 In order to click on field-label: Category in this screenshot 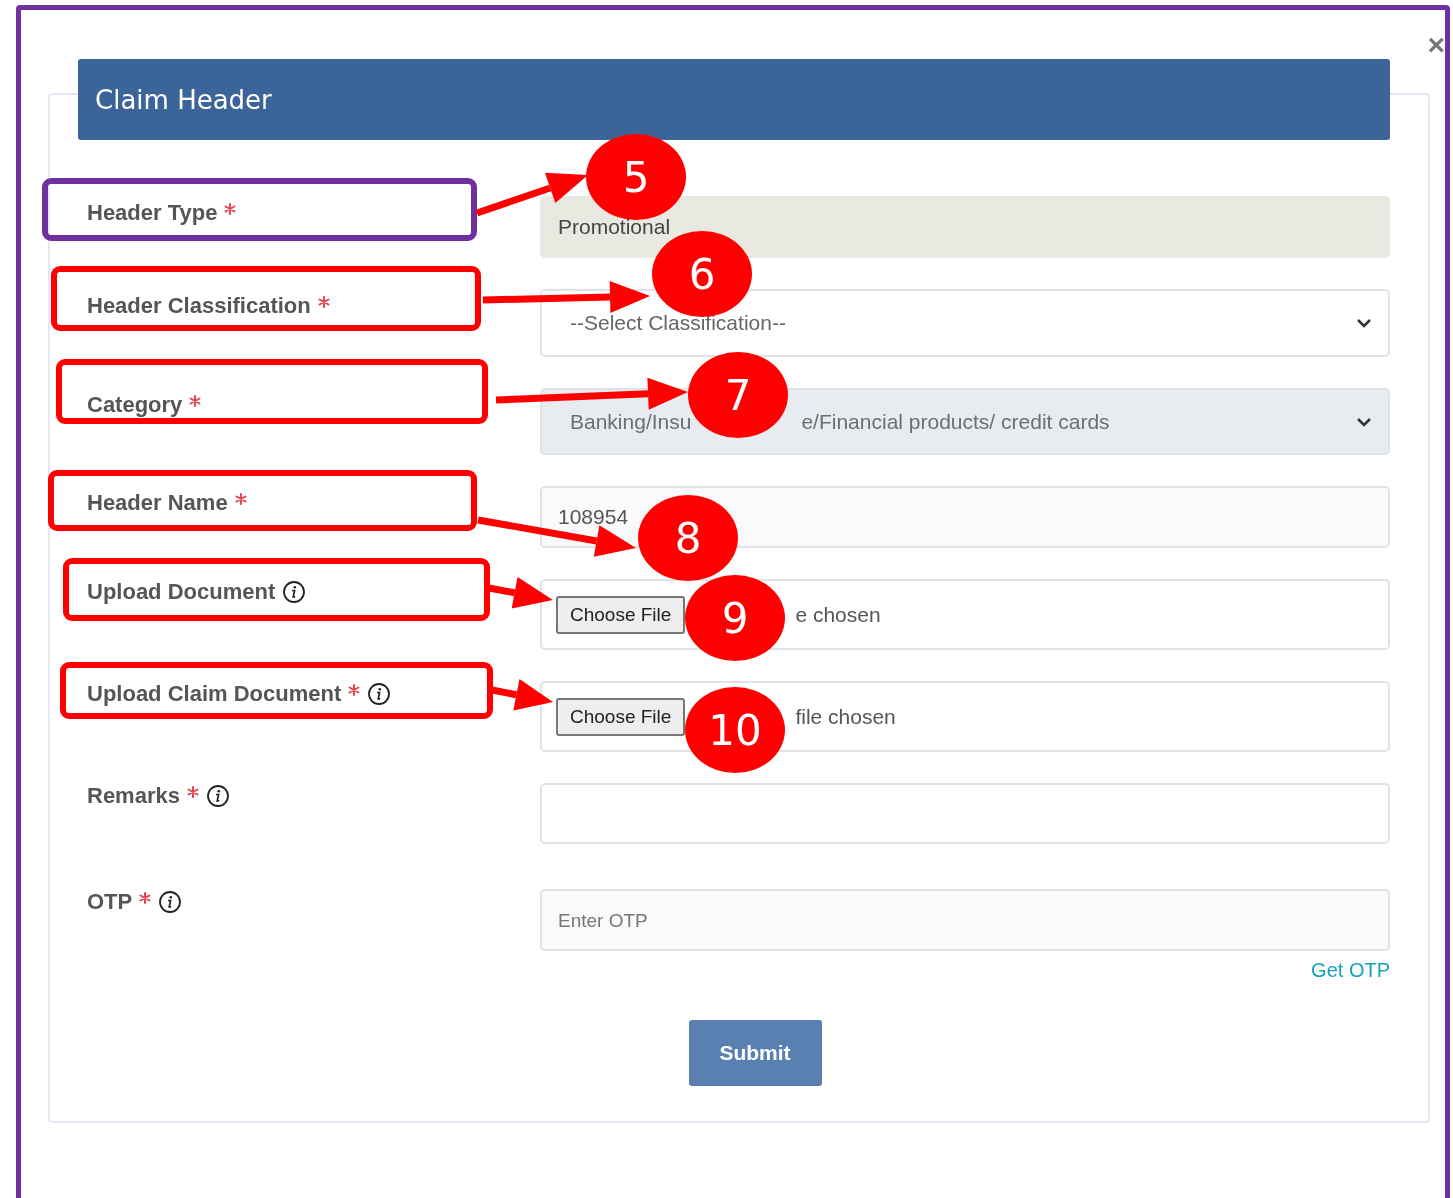, I will do `click(135, 405)`.